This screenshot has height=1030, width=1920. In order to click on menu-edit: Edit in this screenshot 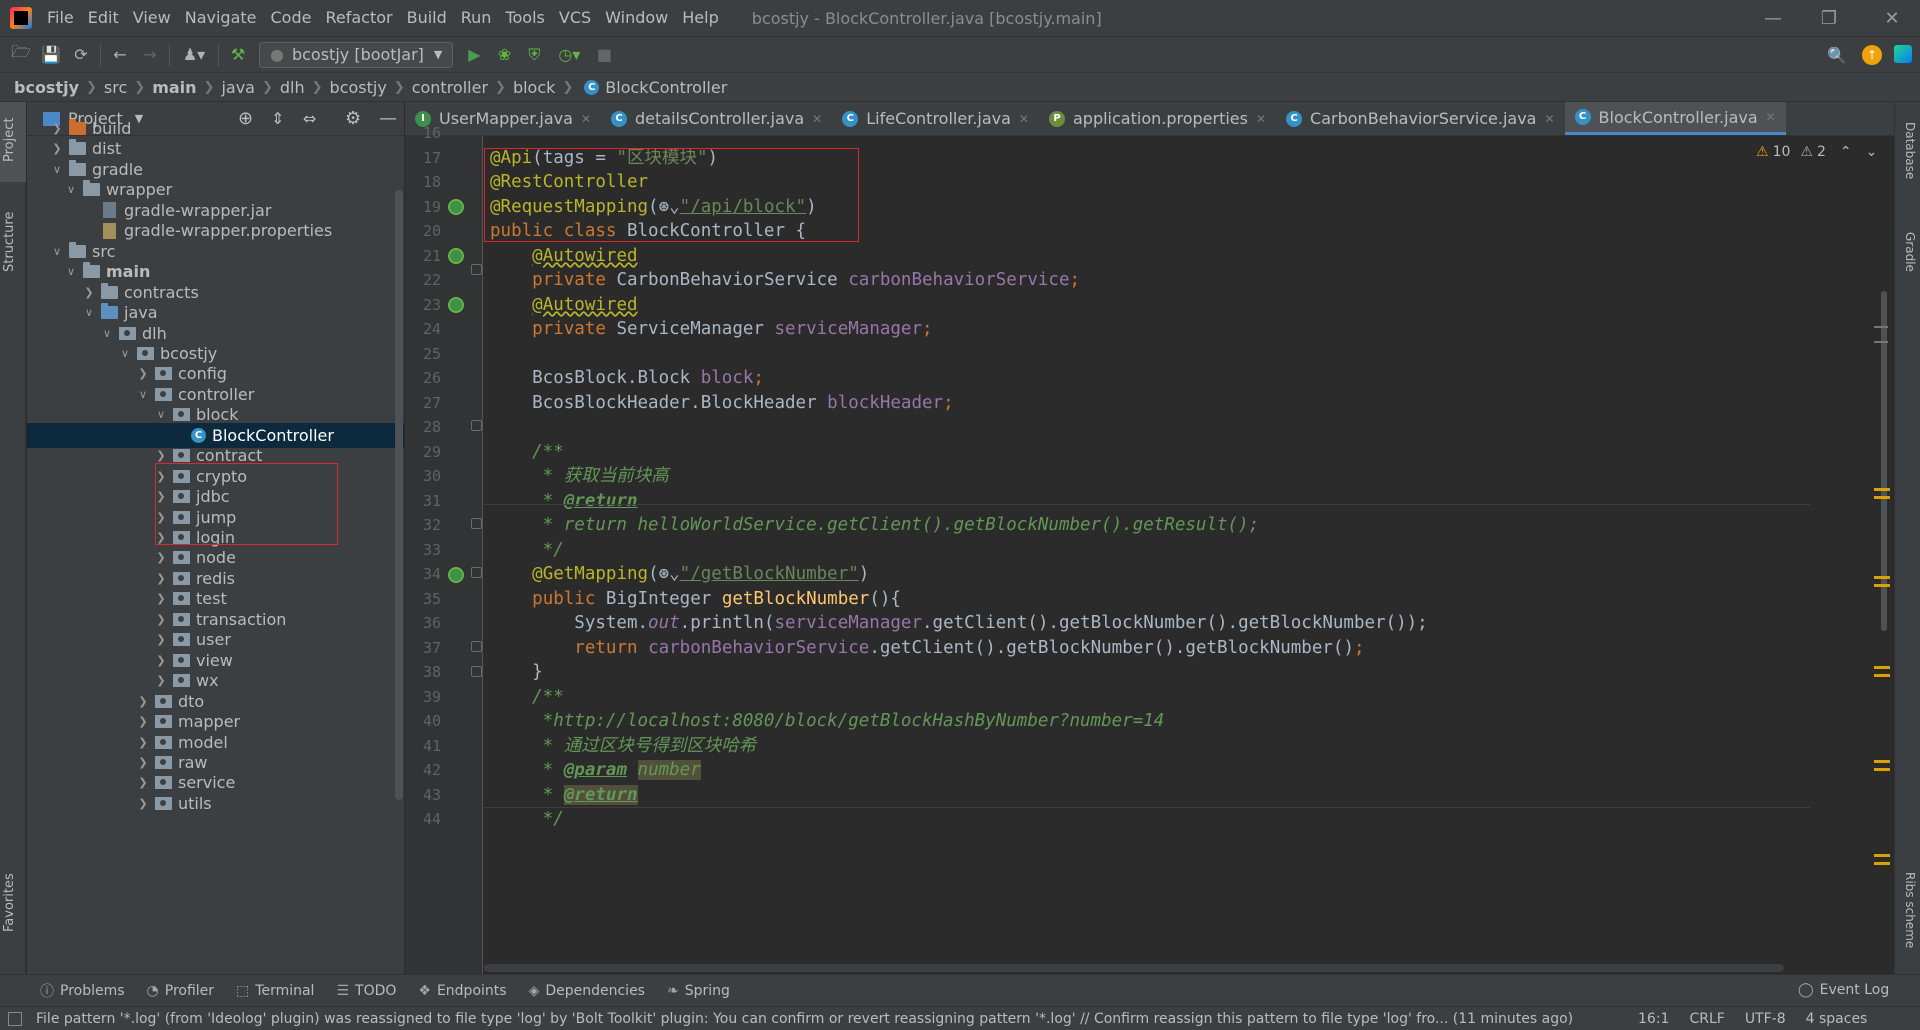, I will do `click(103, 18)`.